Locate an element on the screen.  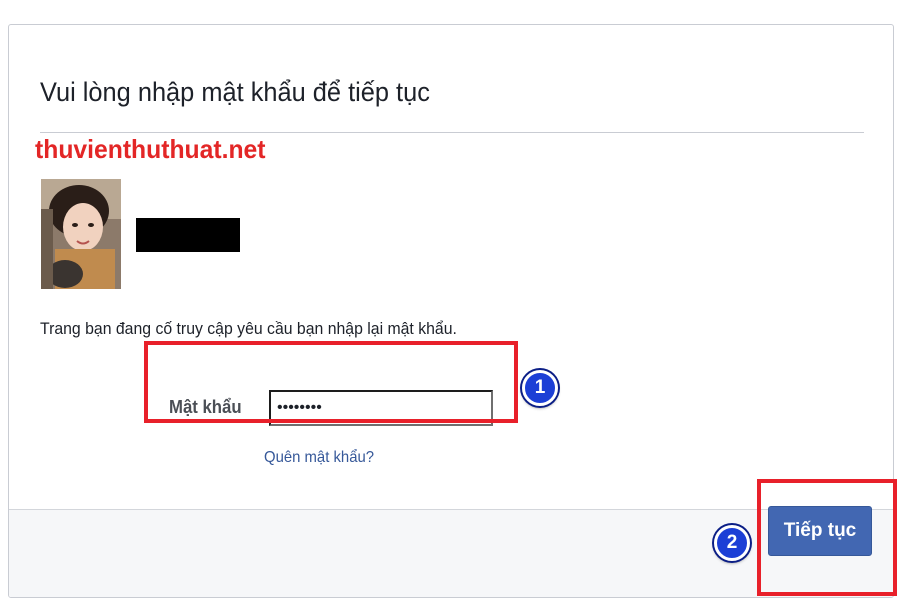
password-label: Mật khẩu is located at coordinates (205, 407).